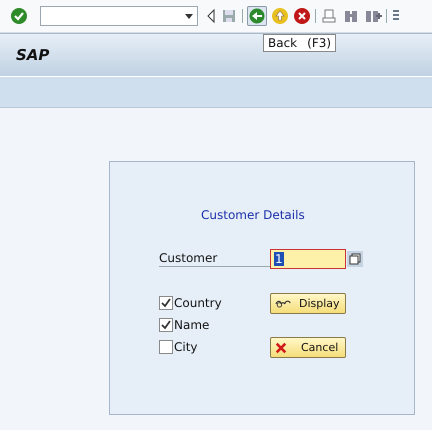 The width and height of the screenshot is (432, 430). Describe the element at coordinates (283, 43) in the screenshot. I see `tooltip-text: Back` at that location.